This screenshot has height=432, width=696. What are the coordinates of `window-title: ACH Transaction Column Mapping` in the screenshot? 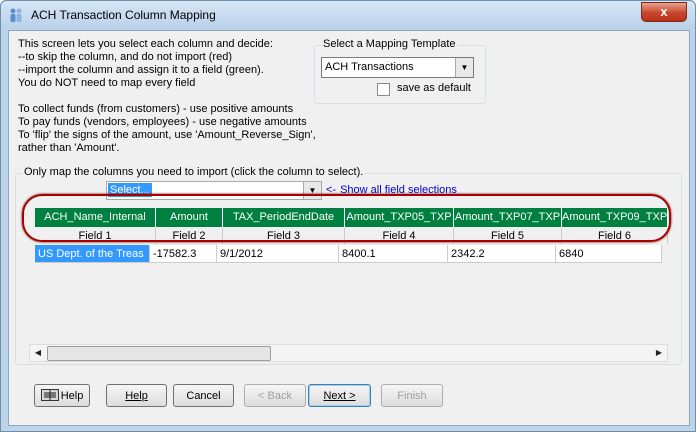 It's located at (123, 15).